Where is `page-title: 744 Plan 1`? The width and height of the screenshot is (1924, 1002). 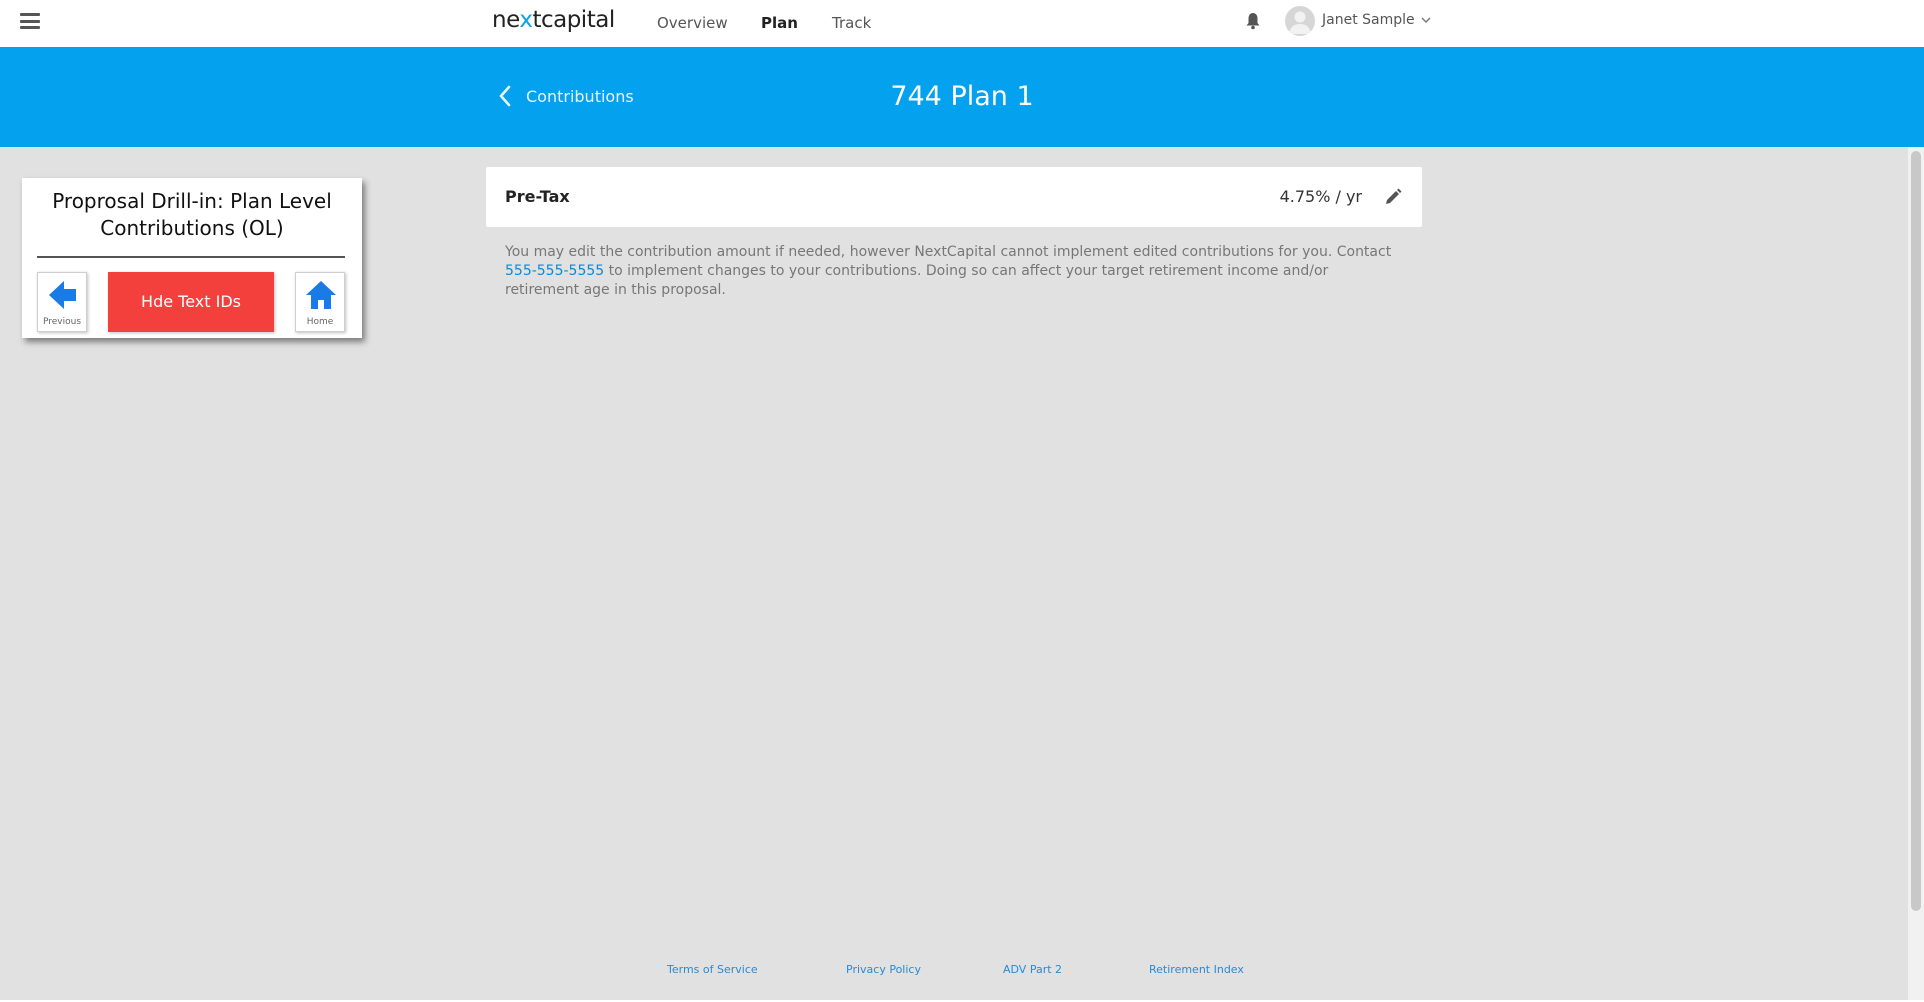
page-title: 744 Plan 1 is located at coordinates (962, 96).